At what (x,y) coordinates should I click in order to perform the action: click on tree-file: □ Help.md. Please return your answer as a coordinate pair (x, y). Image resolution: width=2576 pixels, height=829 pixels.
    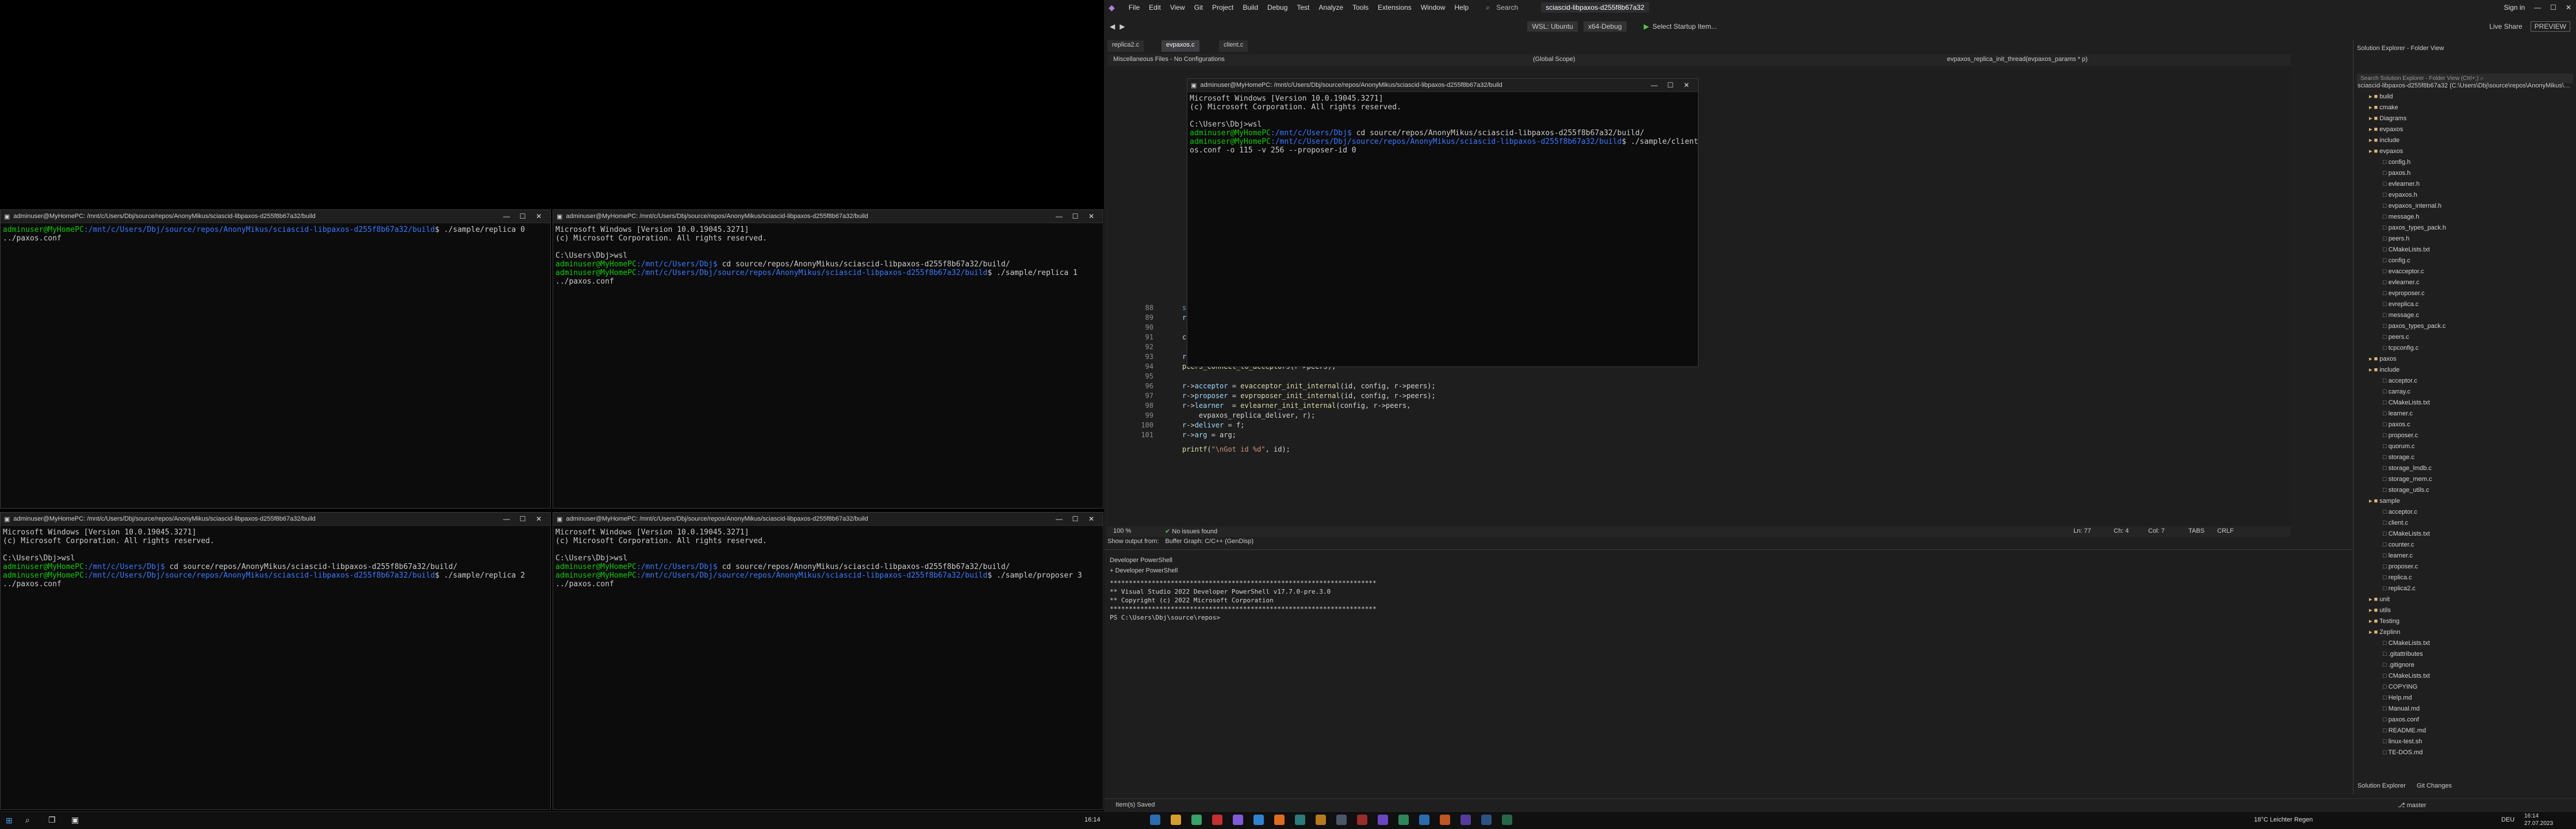
    Looking at the image, I should click on (2464, 698).